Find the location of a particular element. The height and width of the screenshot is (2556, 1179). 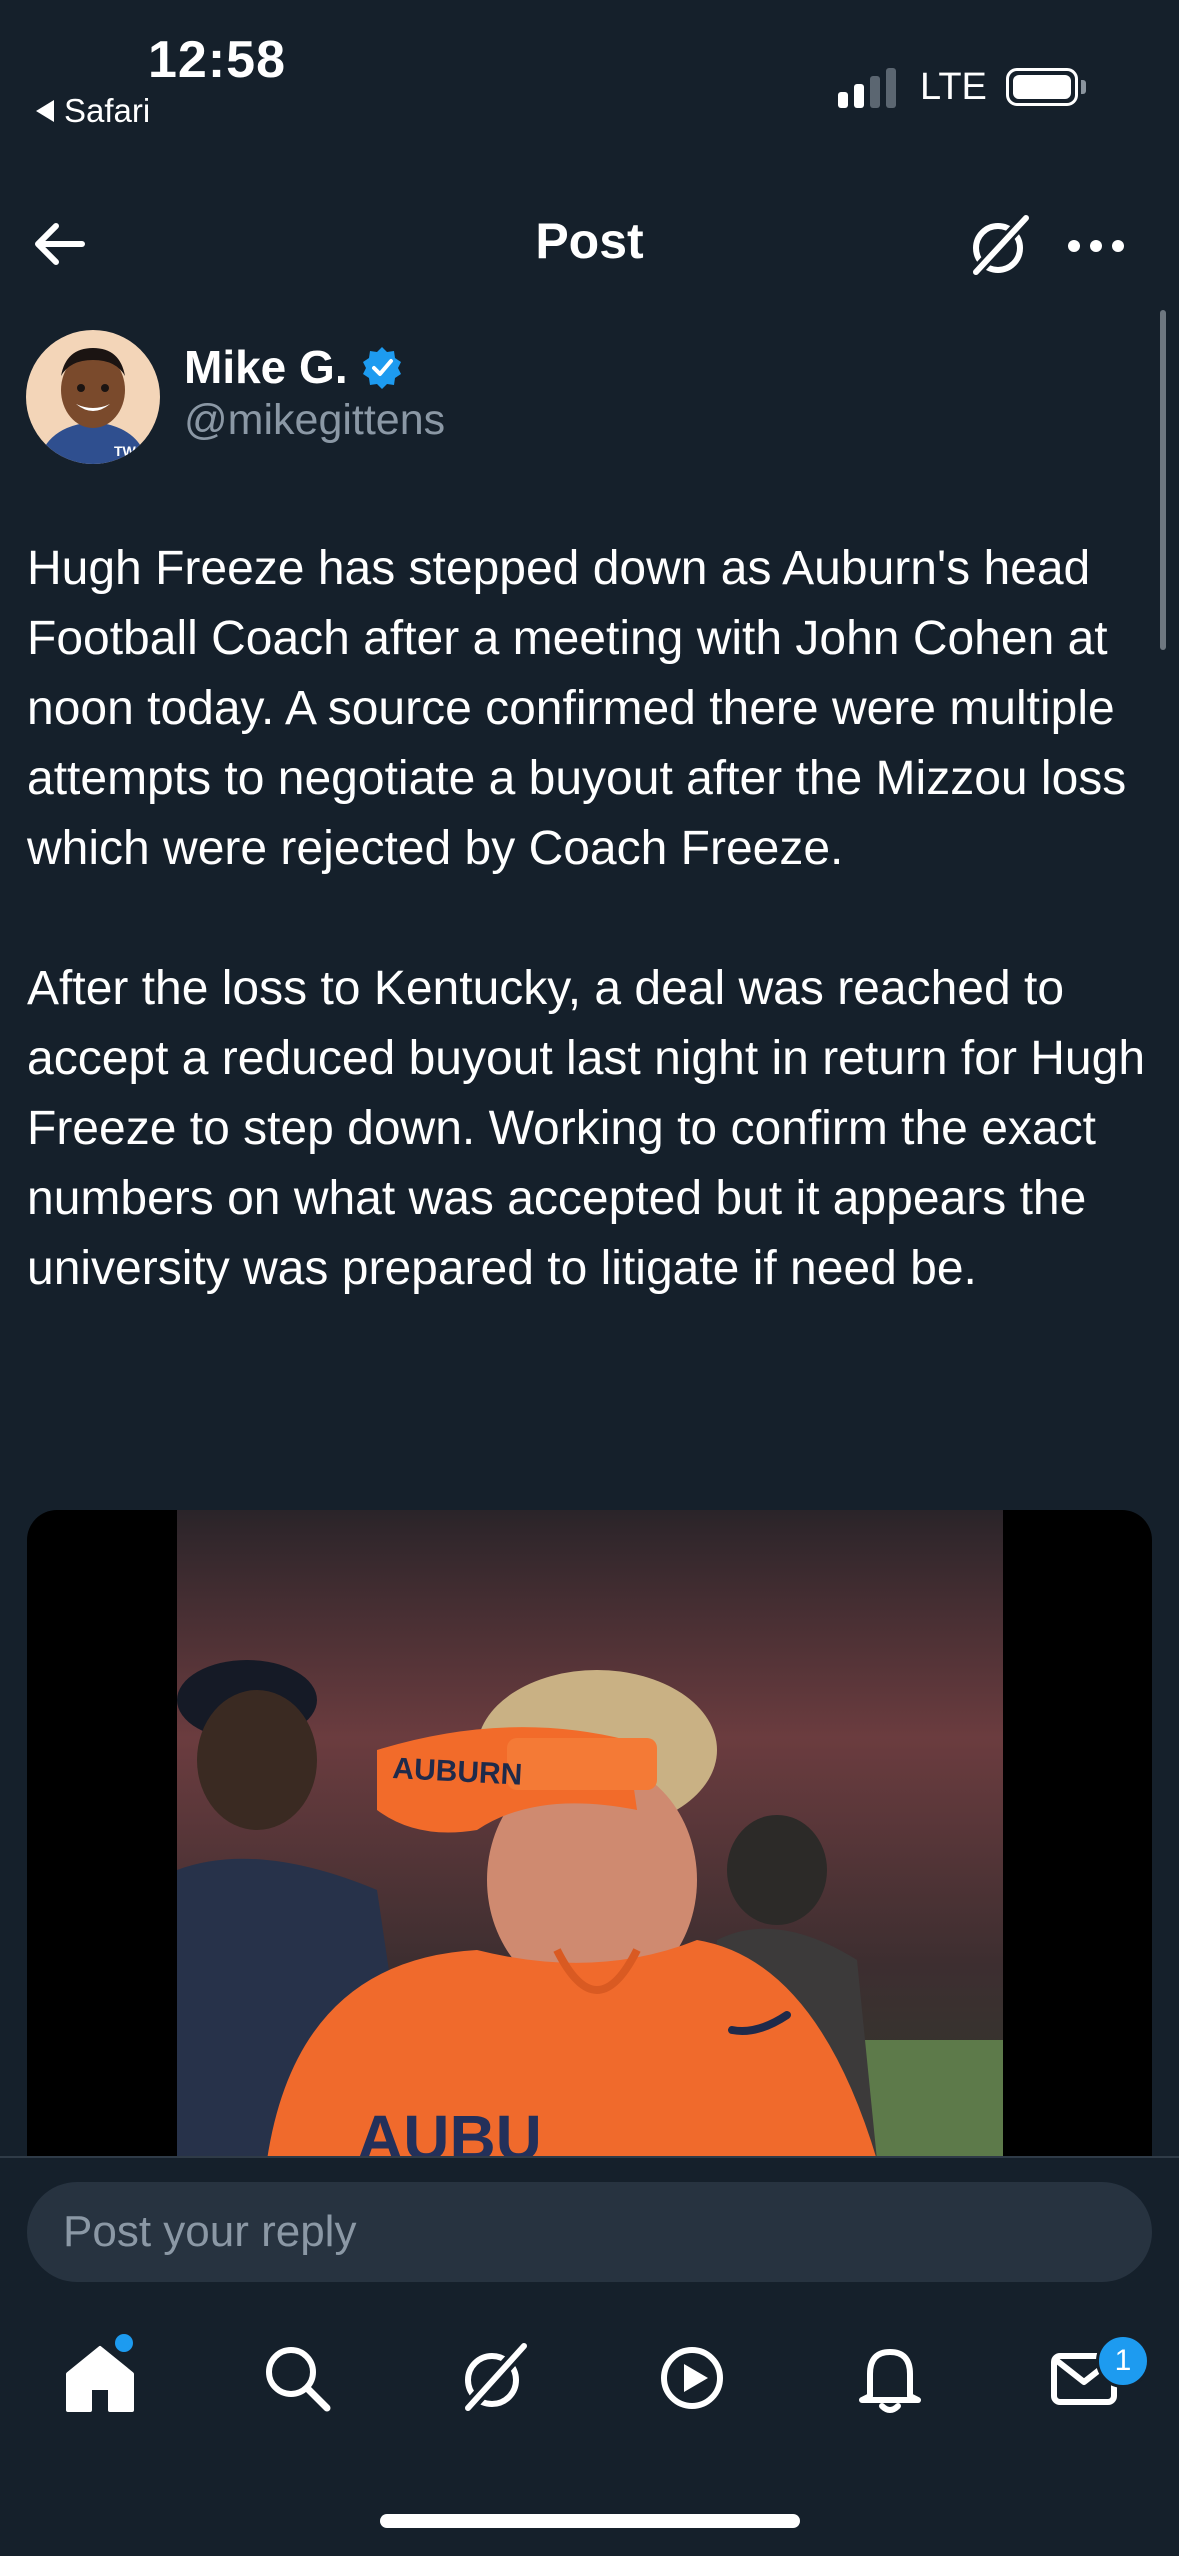

shirt-text: AUBU is located at coordinates (449, 2131).